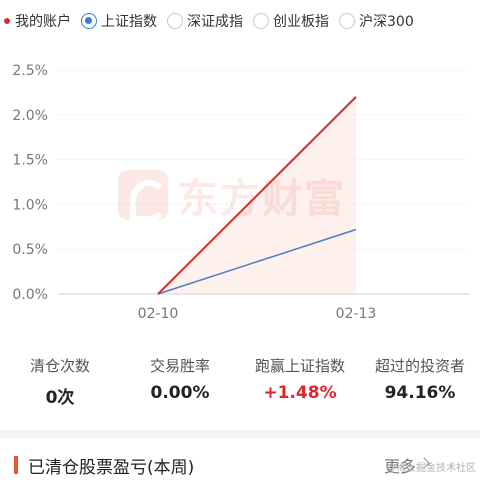  I want to click on y-tick-label: 2.5%, so click(30, 71).